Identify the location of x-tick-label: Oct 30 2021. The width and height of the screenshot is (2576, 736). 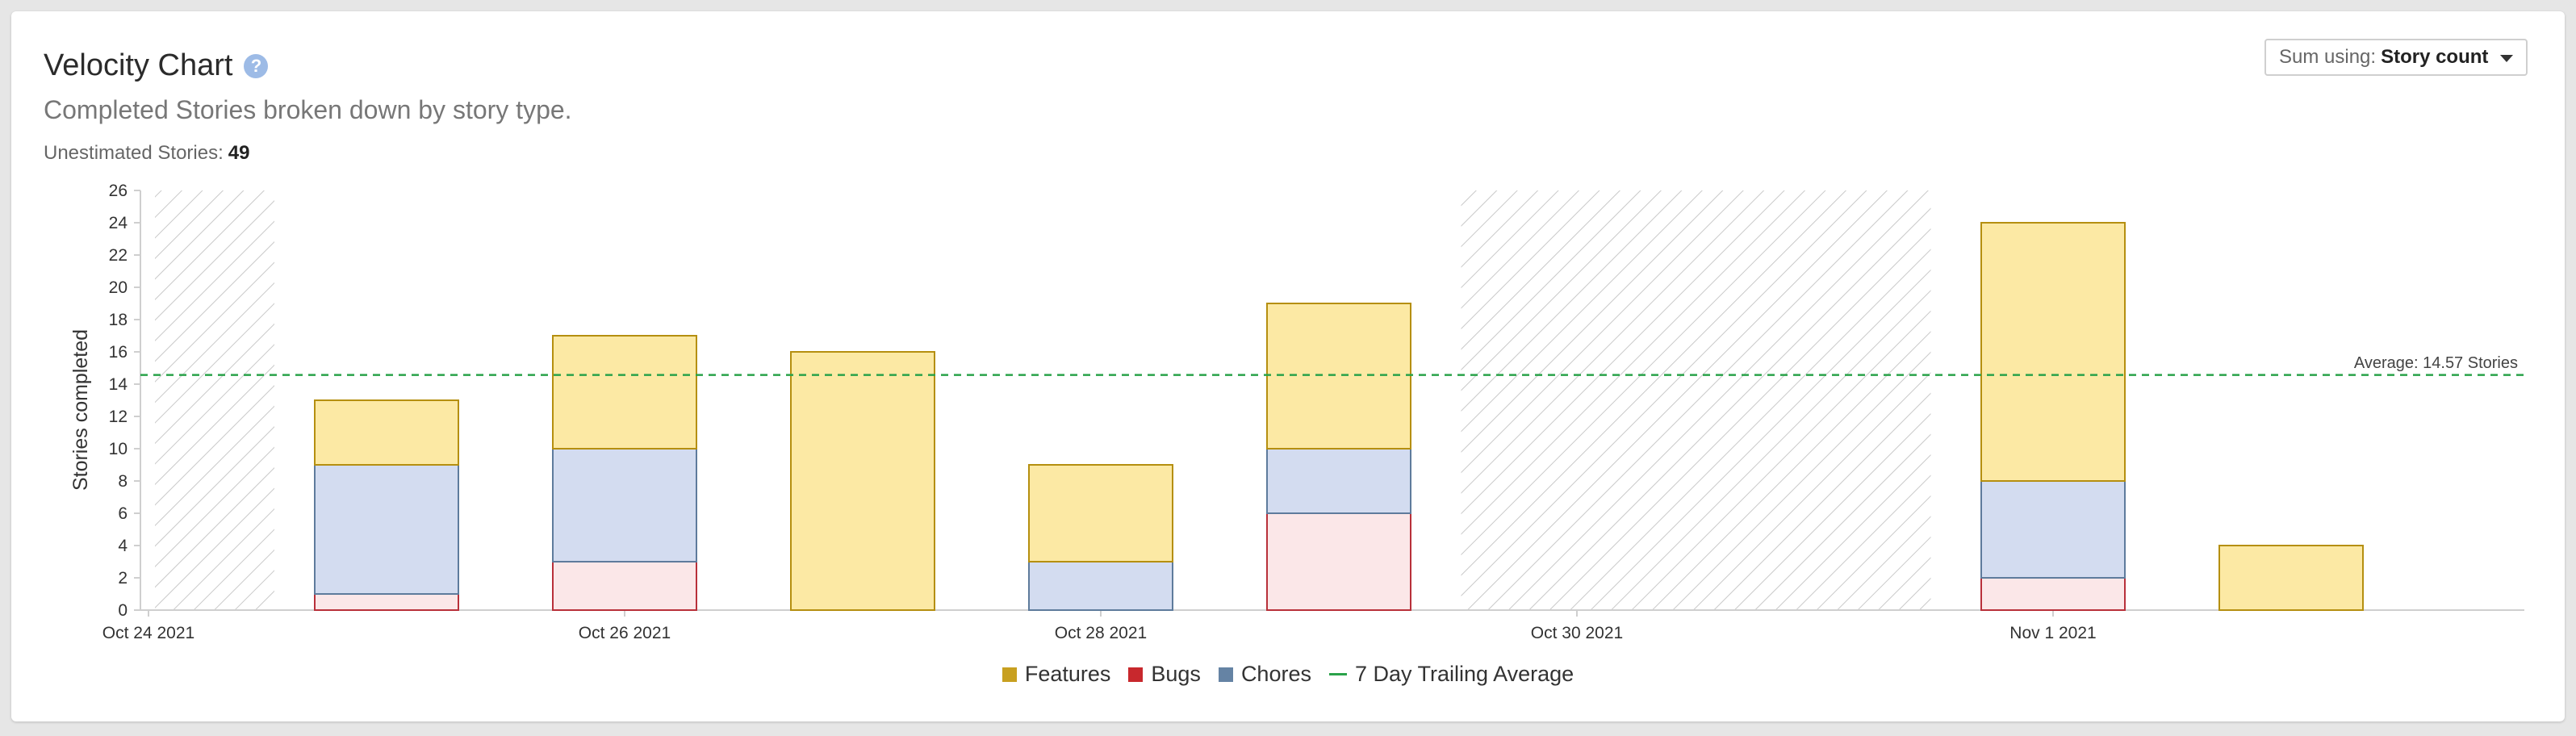
(1577, 633).